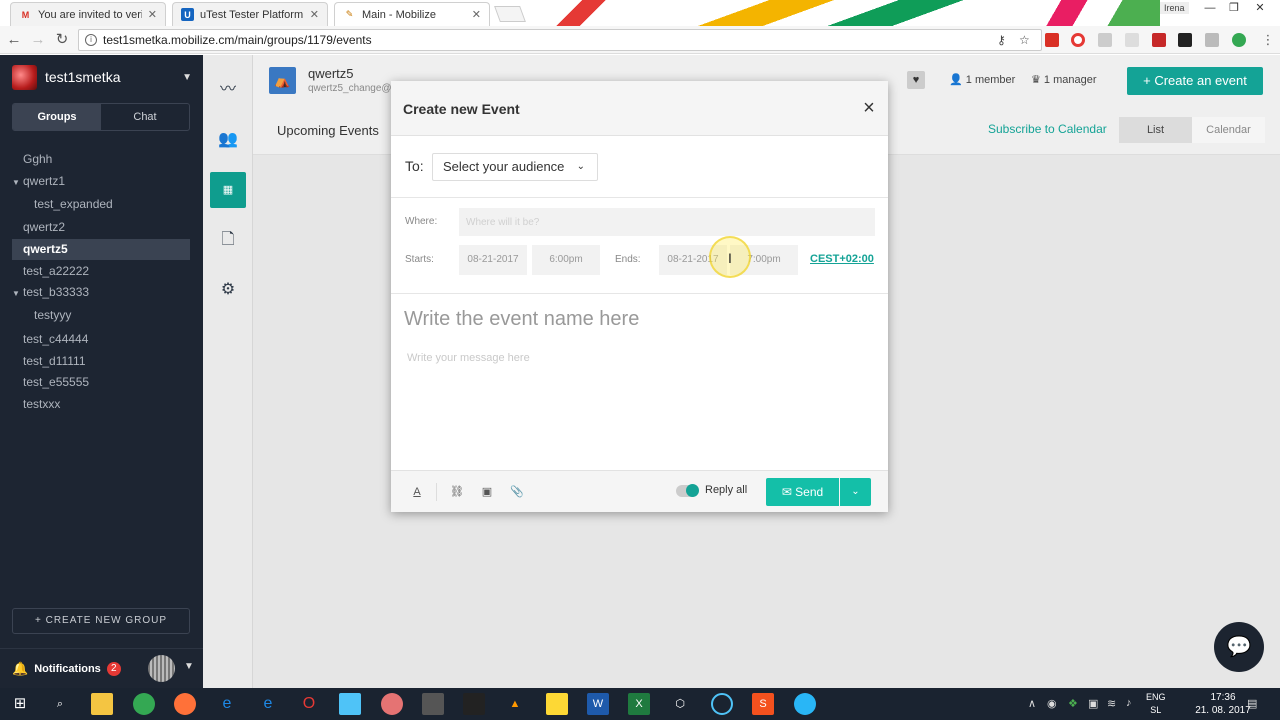 Image resolution: width=1280 pixels, height=720 pixels. What do you see at coordinates (639, 704) in the screenshot?
I see `excel-icon: X` at bounding box center [639, 704].